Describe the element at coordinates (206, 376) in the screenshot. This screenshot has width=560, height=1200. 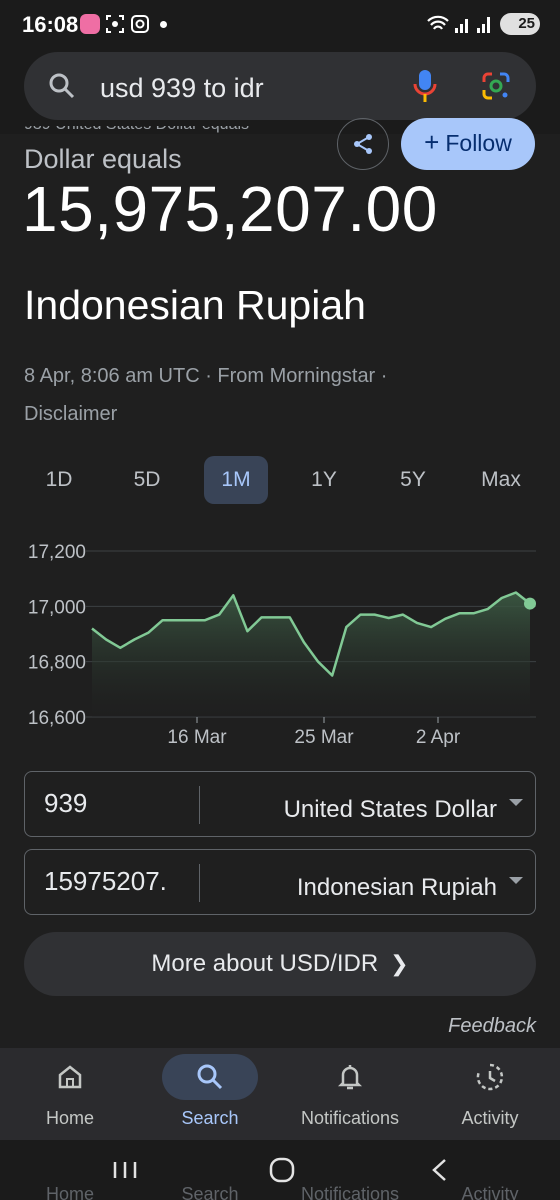
I see `timestamp-source: 8 Apr, 8:06 am UTC · From Morningstar ·` at that location.